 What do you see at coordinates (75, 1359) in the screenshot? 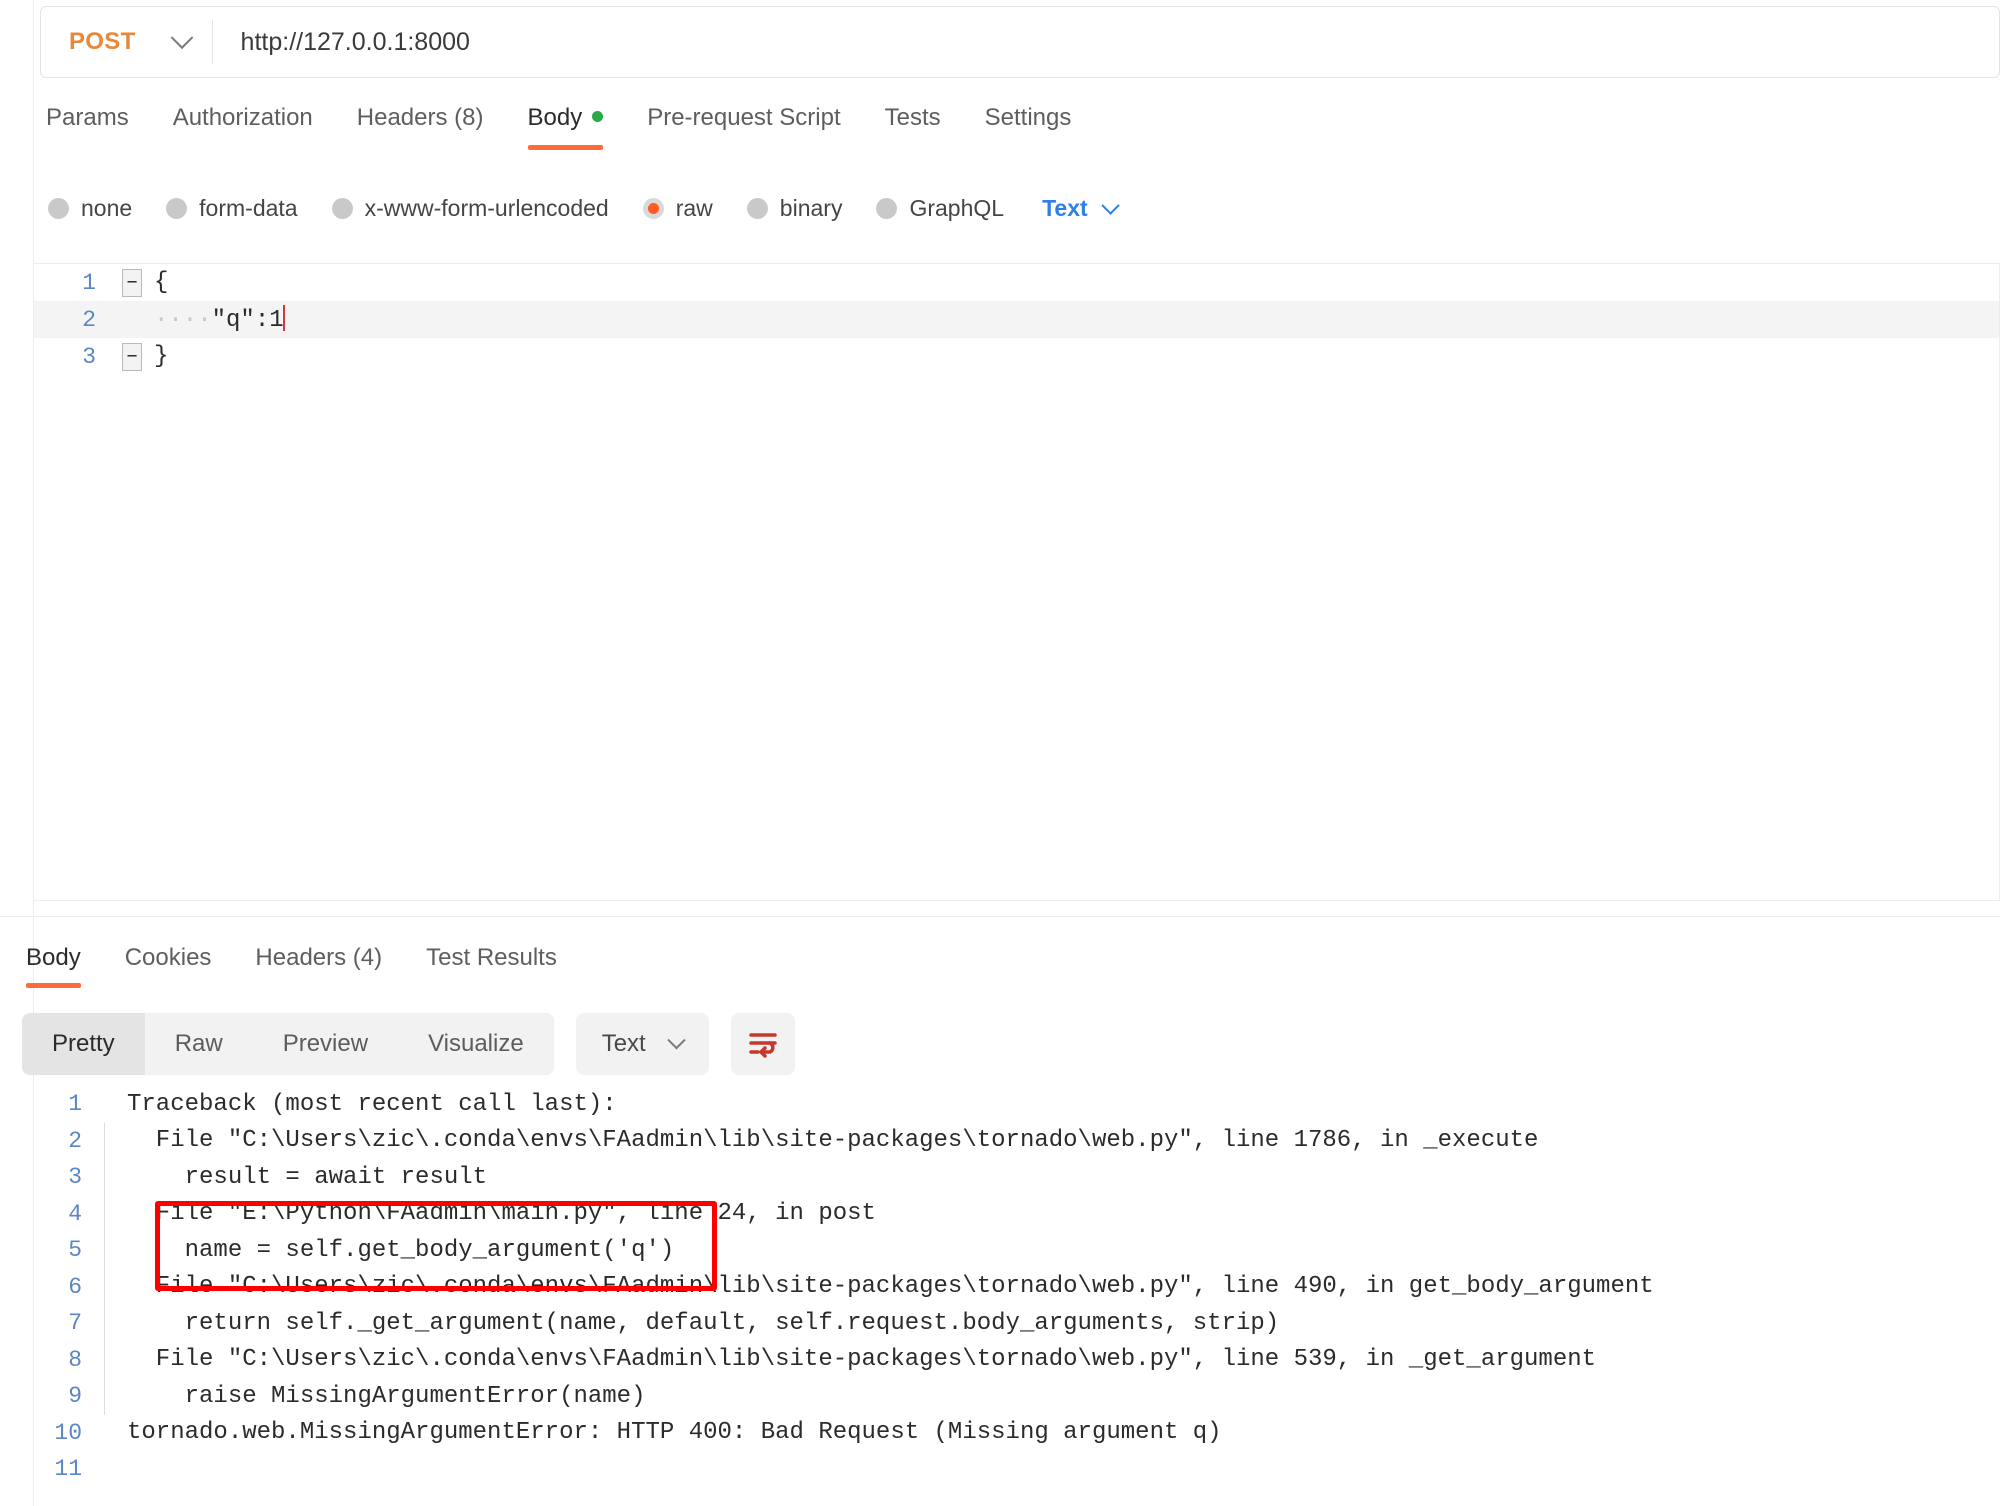
I see `line-number: 8` at bounding box center [75, 1359].